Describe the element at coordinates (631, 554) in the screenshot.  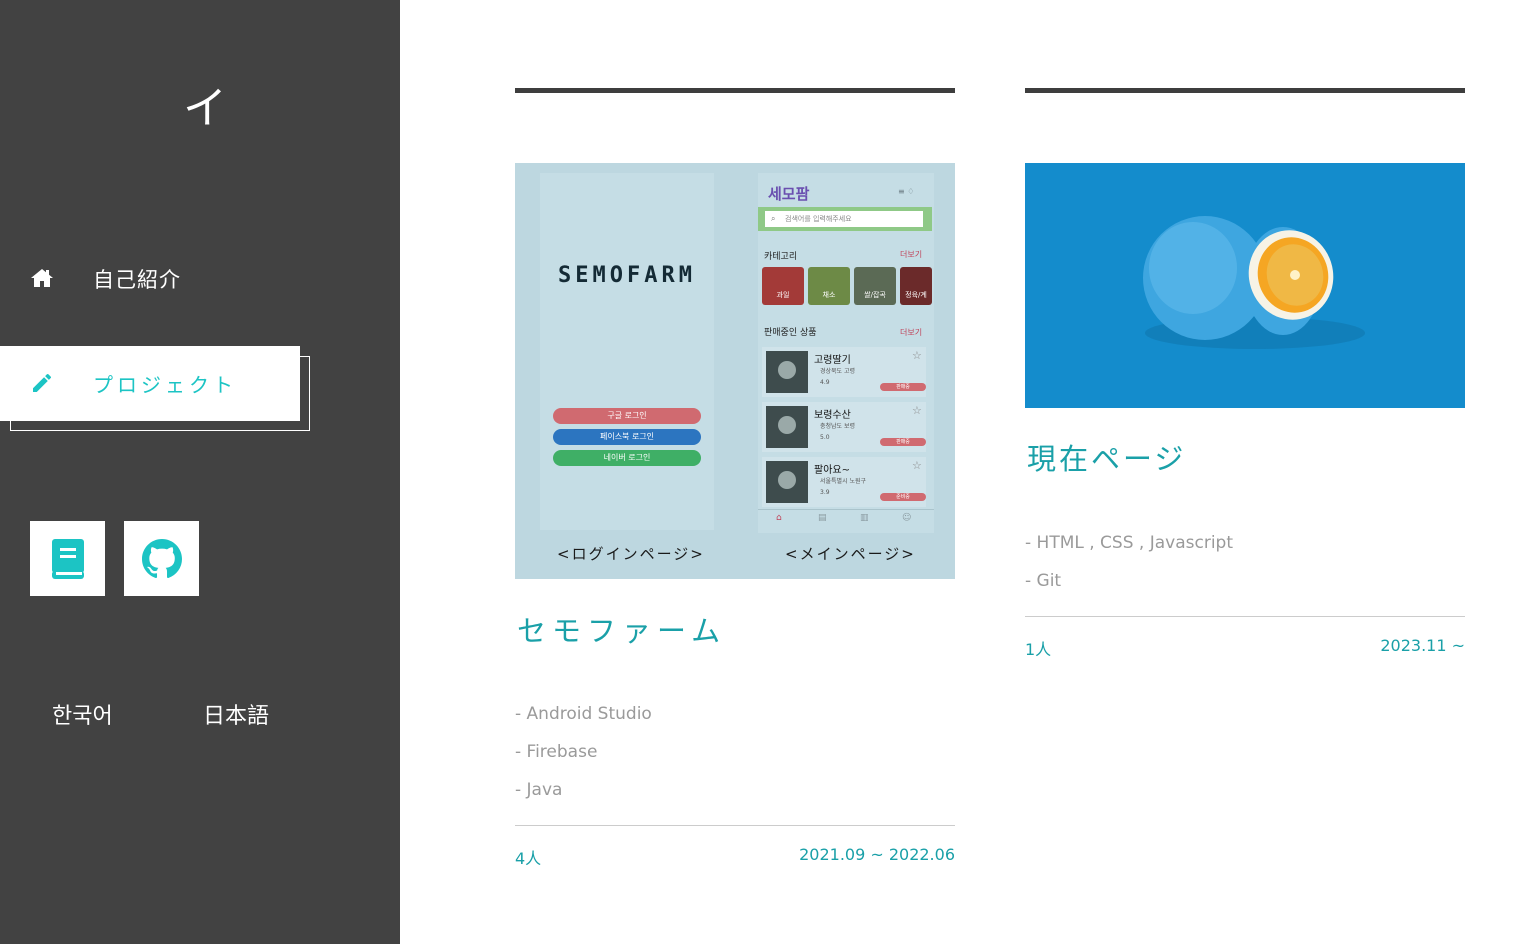
I see `caption-login: <ログインページ>` at that location.